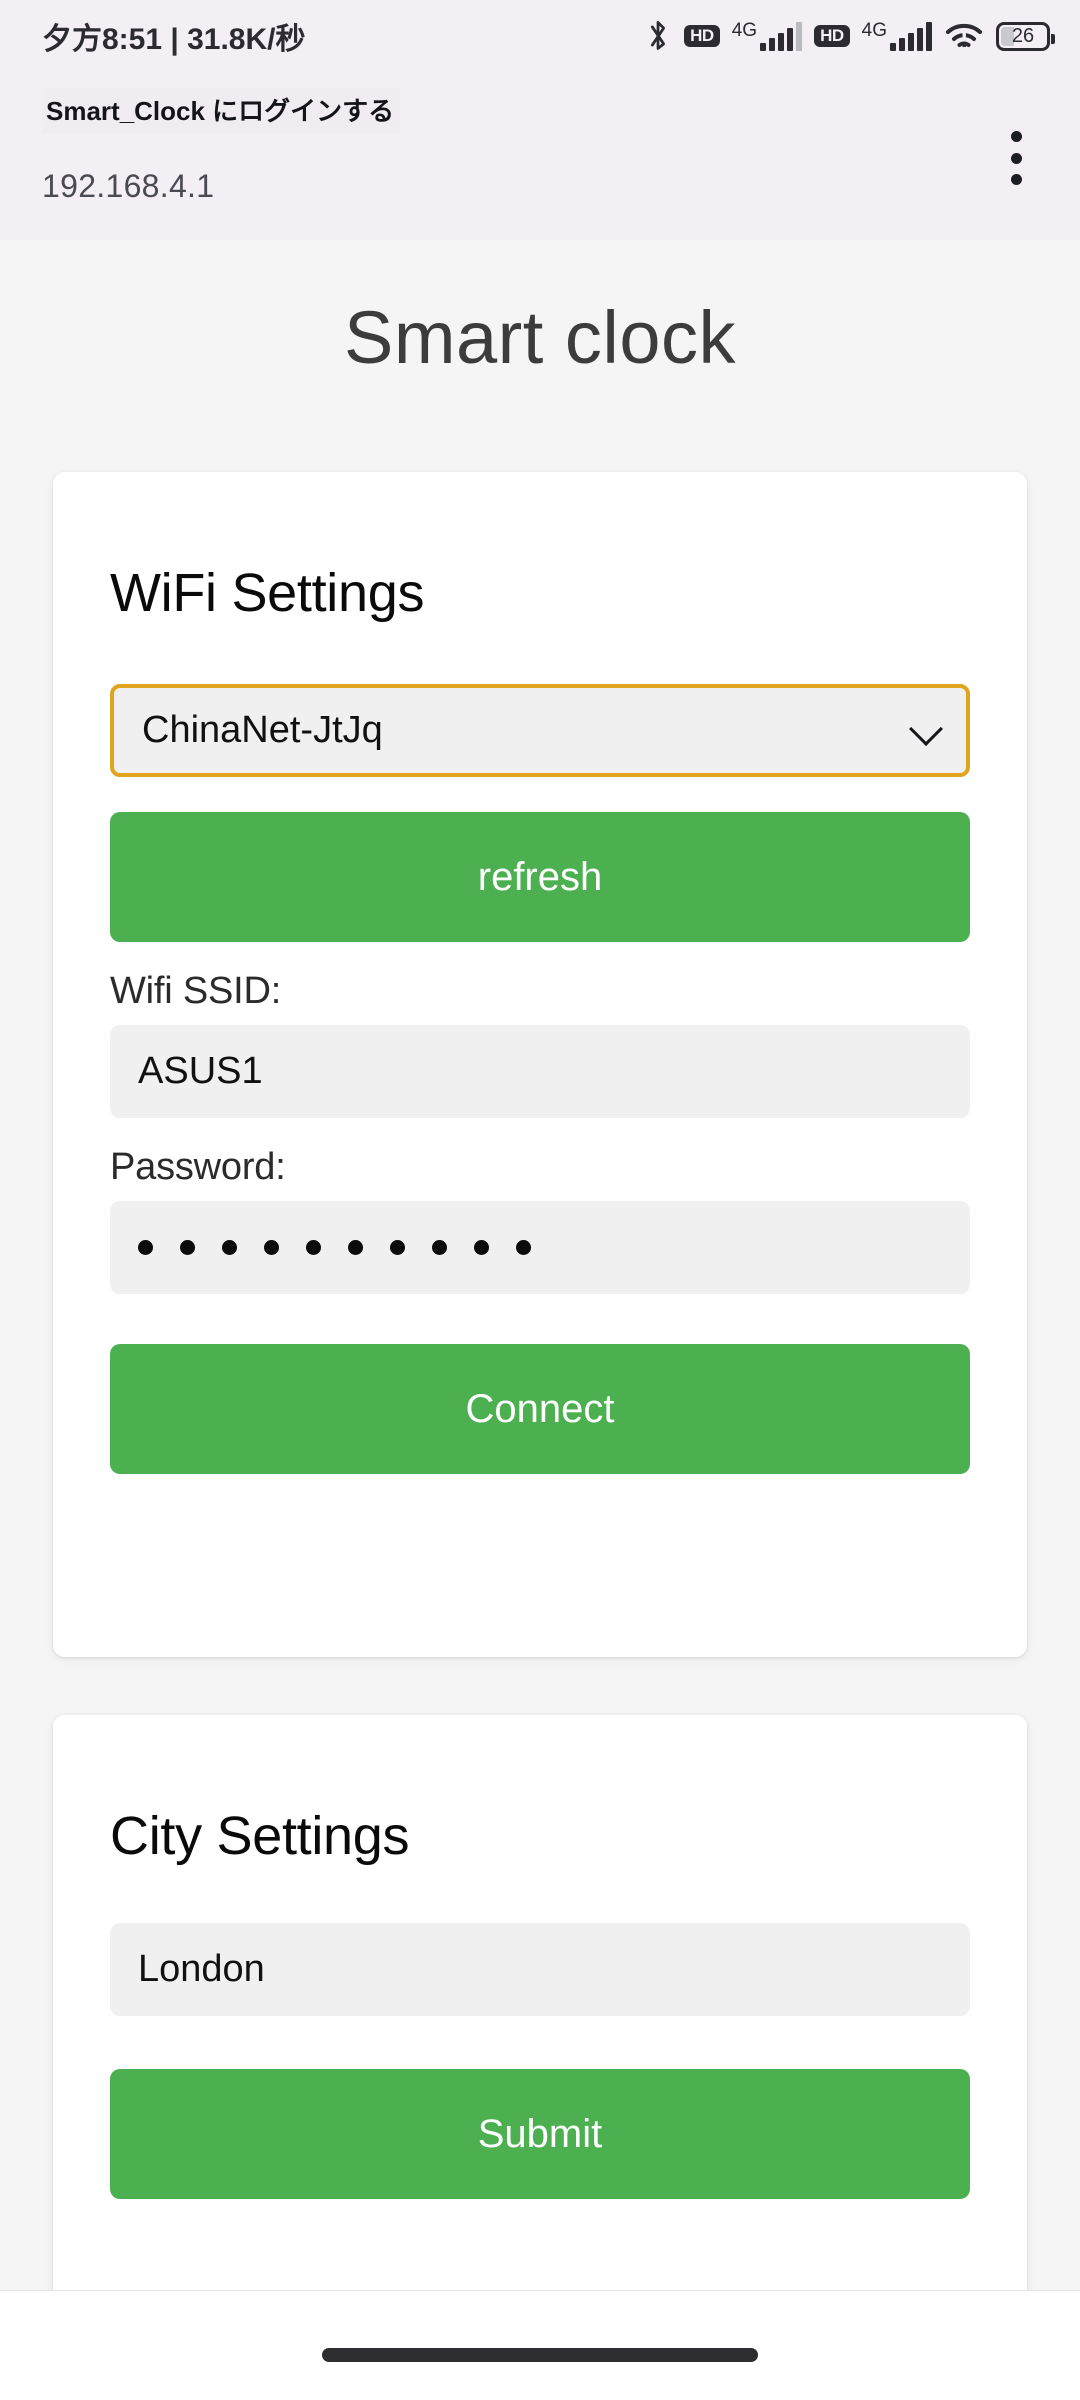 This screenshot has width=1080, height=2400. Describe the element at coordinates (262, 730) in the screenshot. I see `wifi-network-select-value: ChinaNet-JtJq` at that location.